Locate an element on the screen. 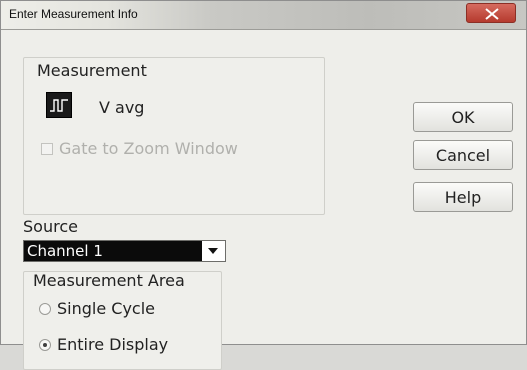 This screenshot has width=527, height=370. measurement-area-label: Measurement Area is located at coordinates (109, 280).